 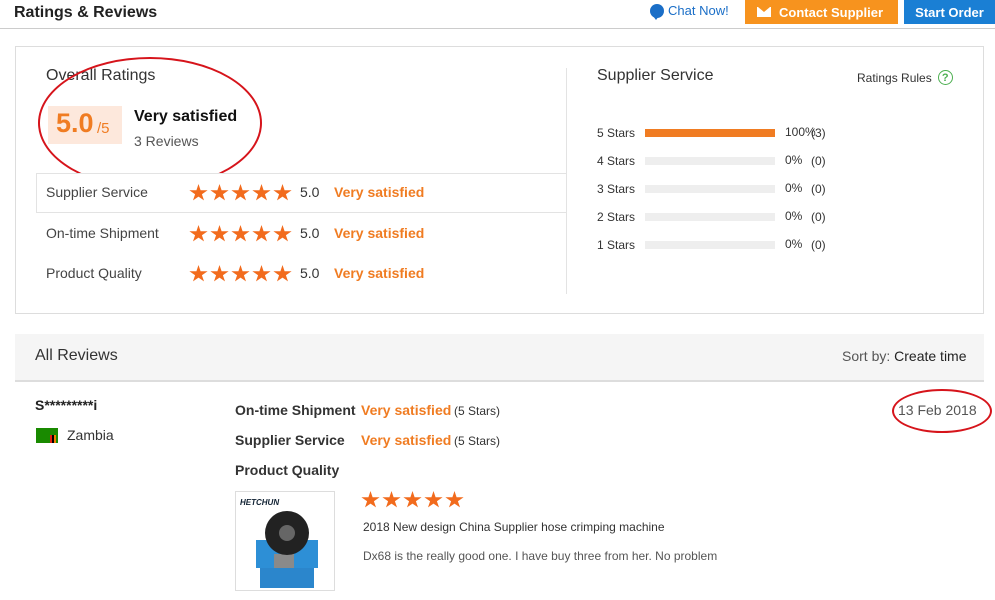 What do you see at coordinates (499, 358) in the screenshot?
I see `all-reviews-header` at bounding box center [499, 358].